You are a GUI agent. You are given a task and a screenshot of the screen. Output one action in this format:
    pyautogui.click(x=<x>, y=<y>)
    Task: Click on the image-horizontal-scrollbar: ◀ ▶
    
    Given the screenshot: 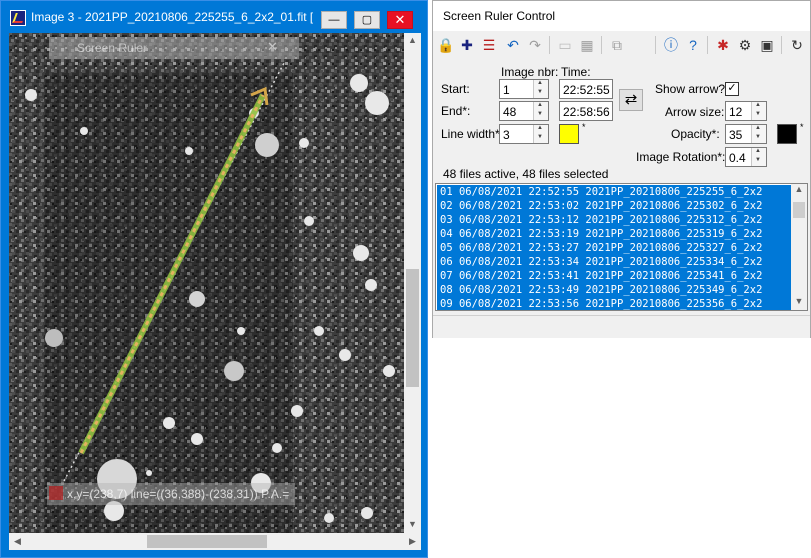 What is the action you would take?
    pyautogui.click(x=215, y=541)
    